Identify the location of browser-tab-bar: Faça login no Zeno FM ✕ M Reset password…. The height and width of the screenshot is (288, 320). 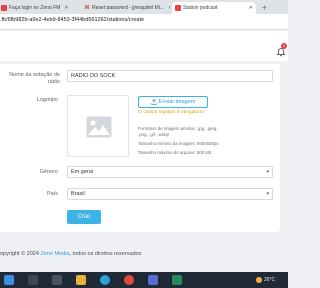
(144, 7).